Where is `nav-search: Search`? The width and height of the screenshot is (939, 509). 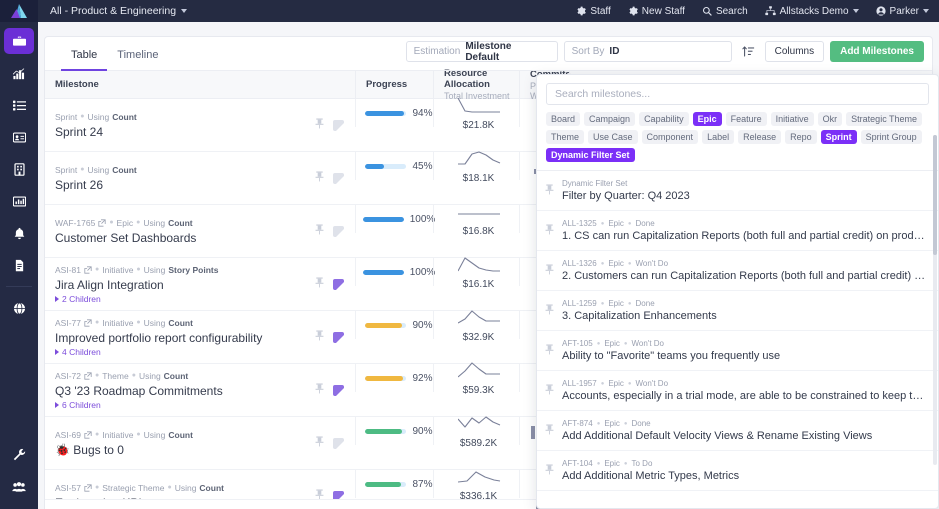 nav-search: Search is located at coordinates (725, 11).